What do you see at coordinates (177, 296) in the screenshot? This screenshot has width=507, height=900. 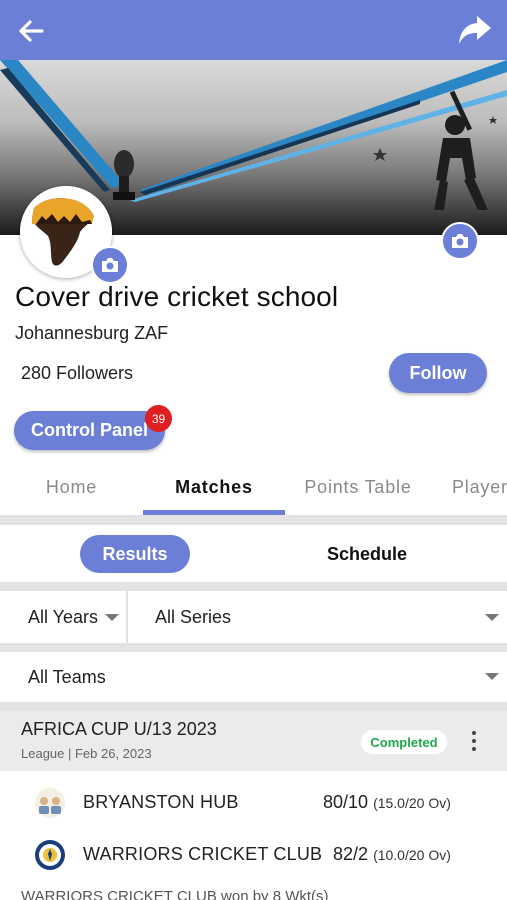 I see `page-title: Cover drive cricket school` at bounding box center [177, 296].